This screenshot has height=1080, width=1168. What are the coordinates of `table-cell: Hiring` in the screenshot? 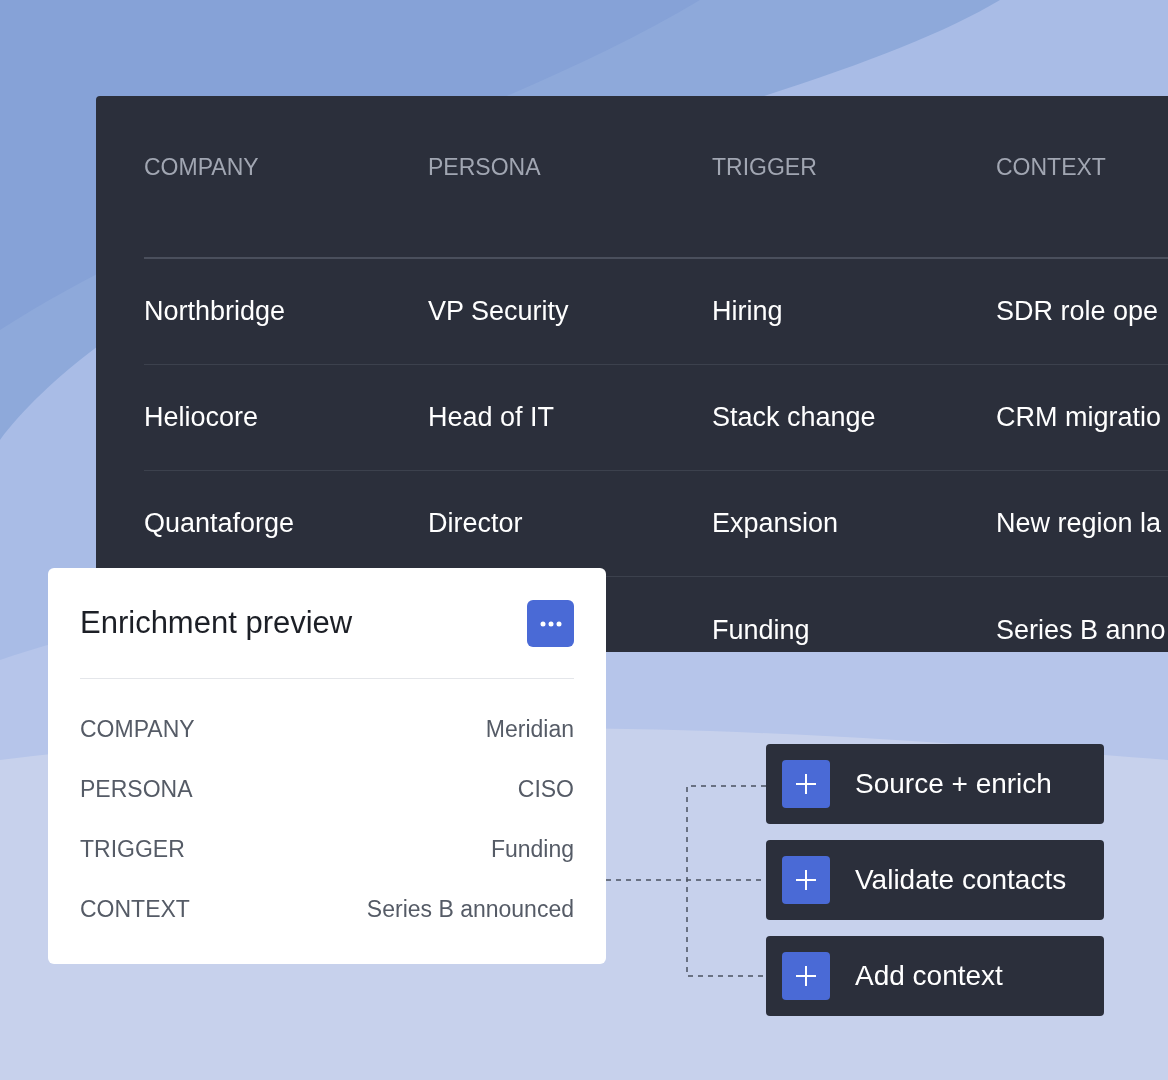 It's located at (747, 311).